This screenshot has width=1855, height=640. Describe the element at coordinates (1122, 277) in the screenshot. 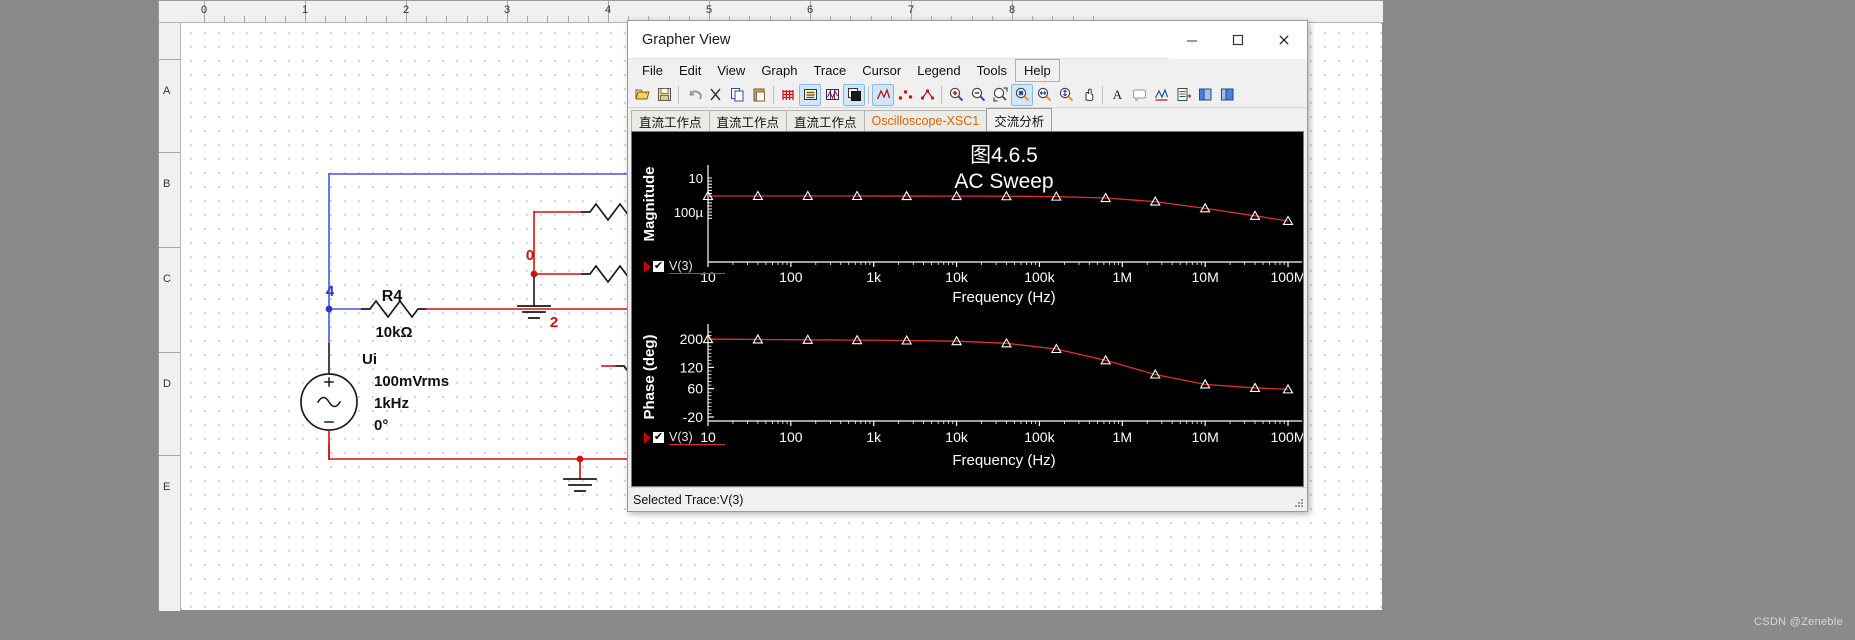

I see `magnitude-xtick-label: 1M` at that location.